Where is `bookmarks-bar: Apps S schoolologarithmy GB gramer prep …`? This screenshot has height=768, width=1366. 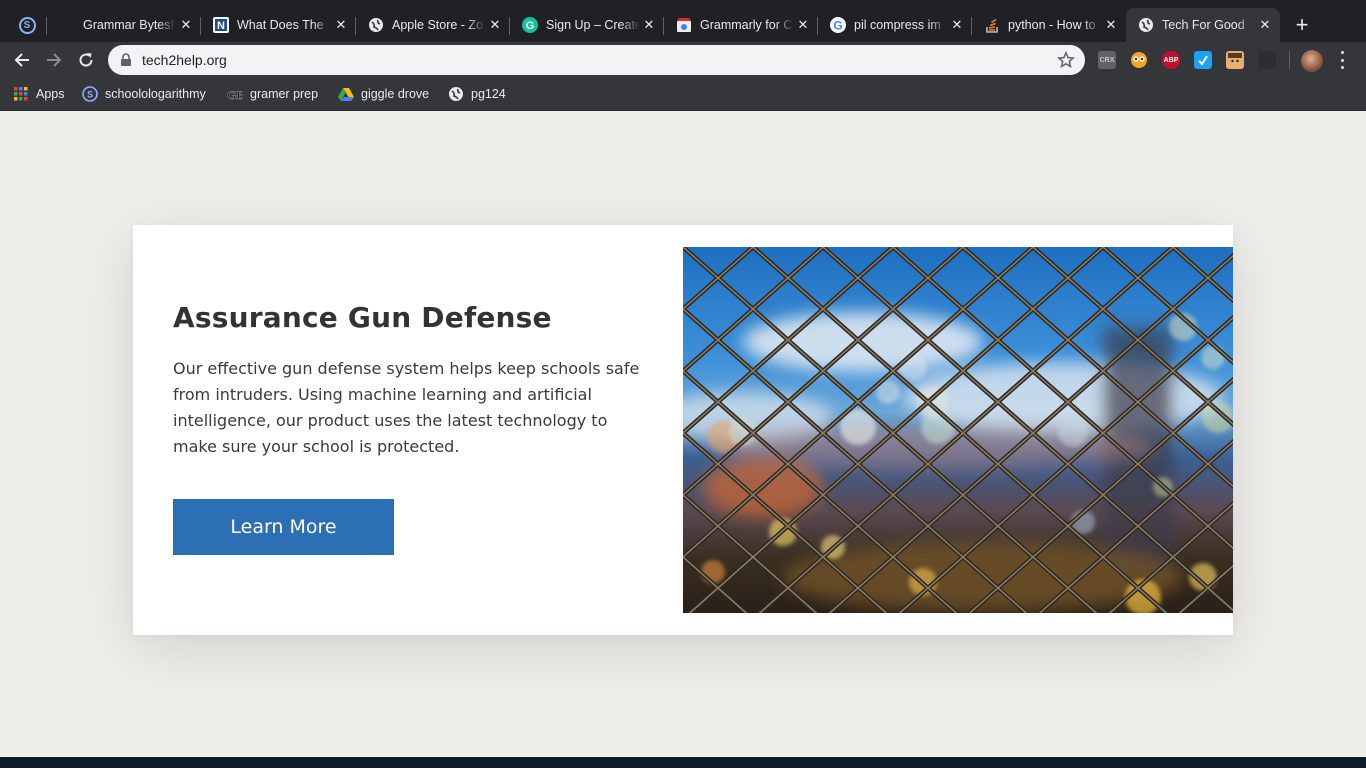 bookmarks-bar: Apps S schoolologarithmy GB gramer prep … is located at coordinates (683, 94).